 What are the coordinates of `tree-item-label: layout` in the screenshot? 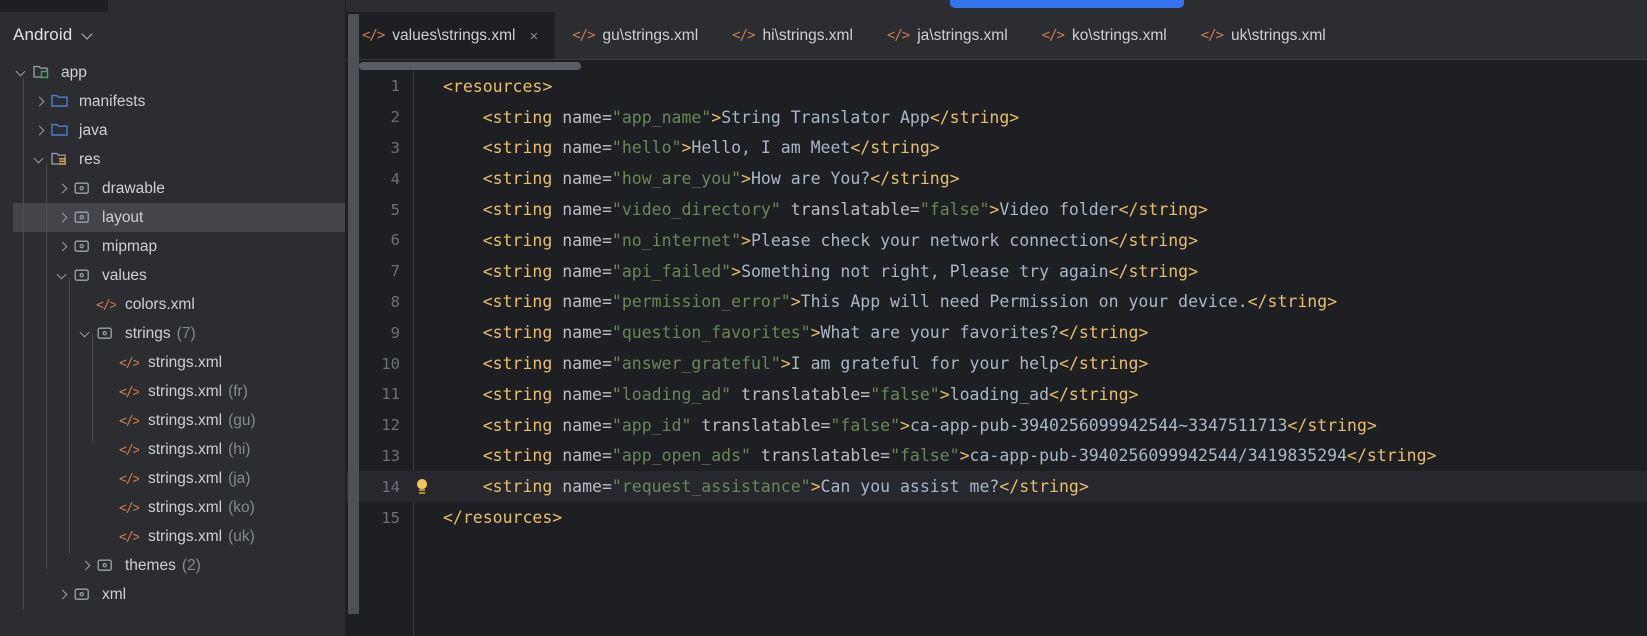 It's located at (123, 217).